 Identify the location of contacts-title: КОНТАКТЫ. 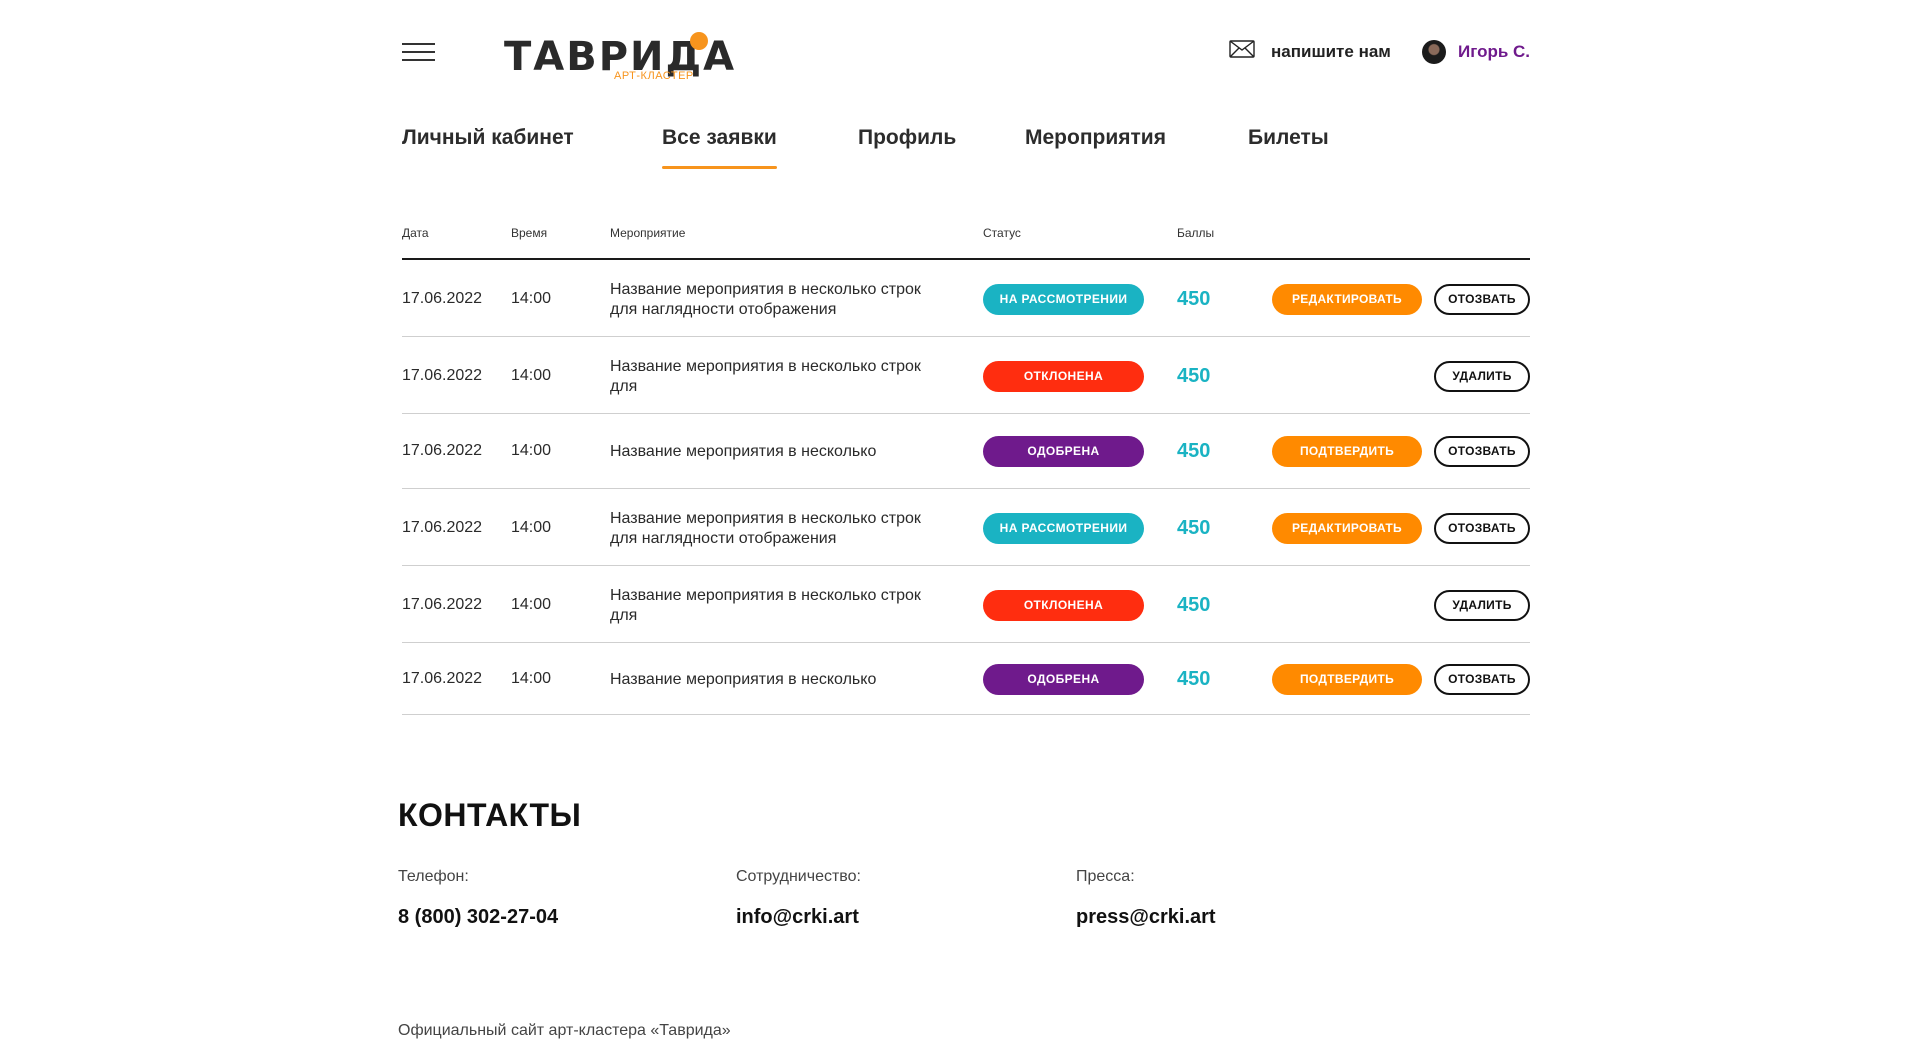
(490, 815).